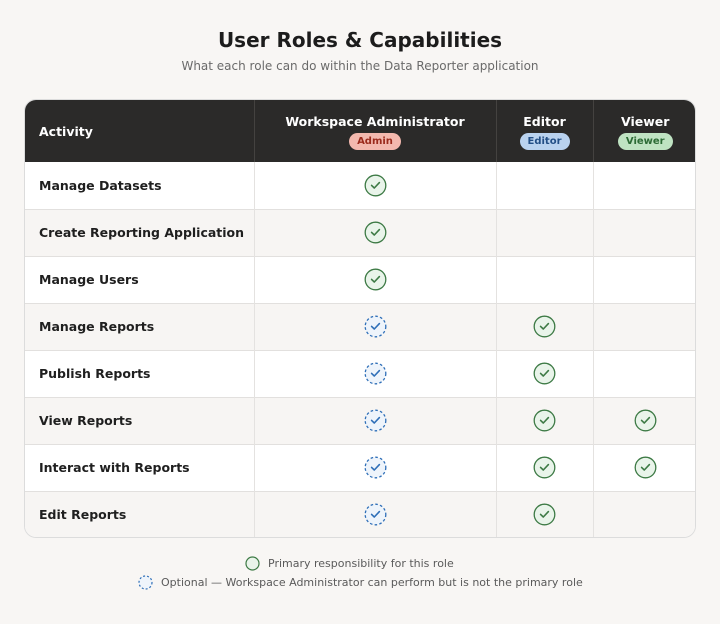  I want to click on legend-primary: Primary responsibility for this role, so click(349, 563).